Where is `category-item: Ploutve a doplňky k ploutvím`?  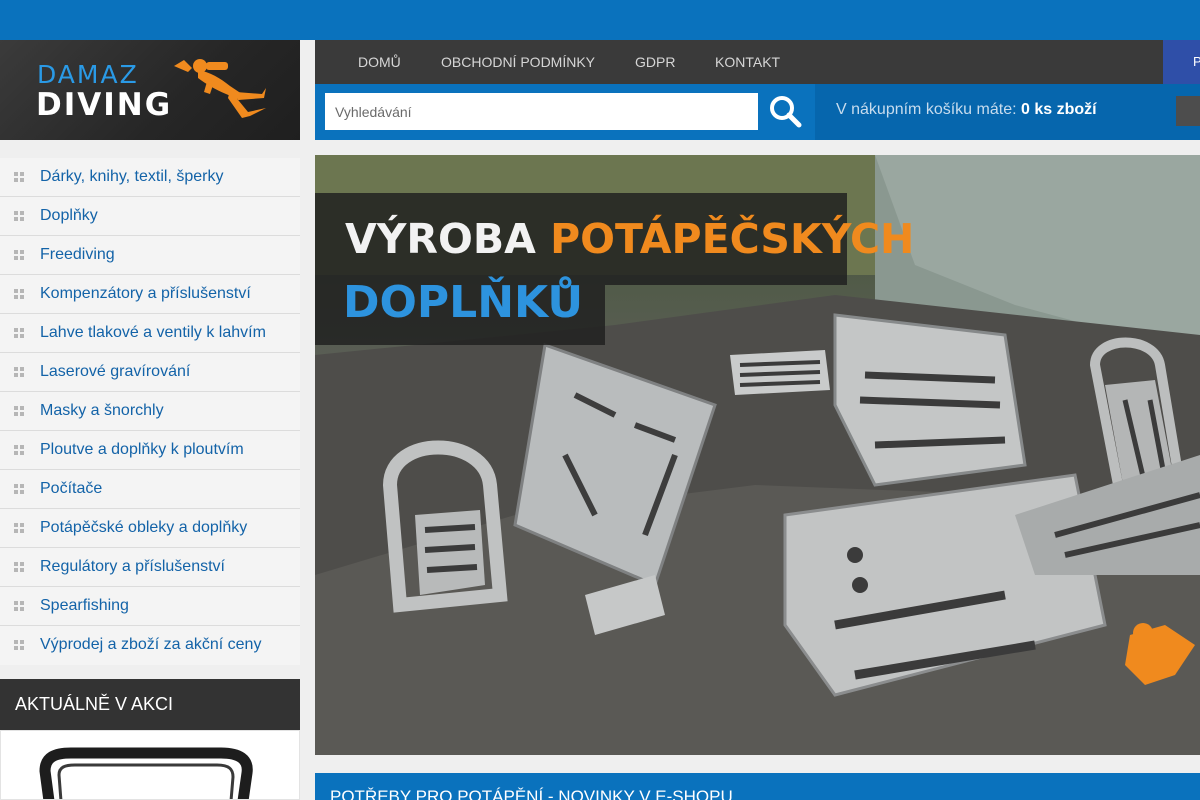
category-item: Ploutve a doplňky k ploutvím is located at coordinates (150, 450).